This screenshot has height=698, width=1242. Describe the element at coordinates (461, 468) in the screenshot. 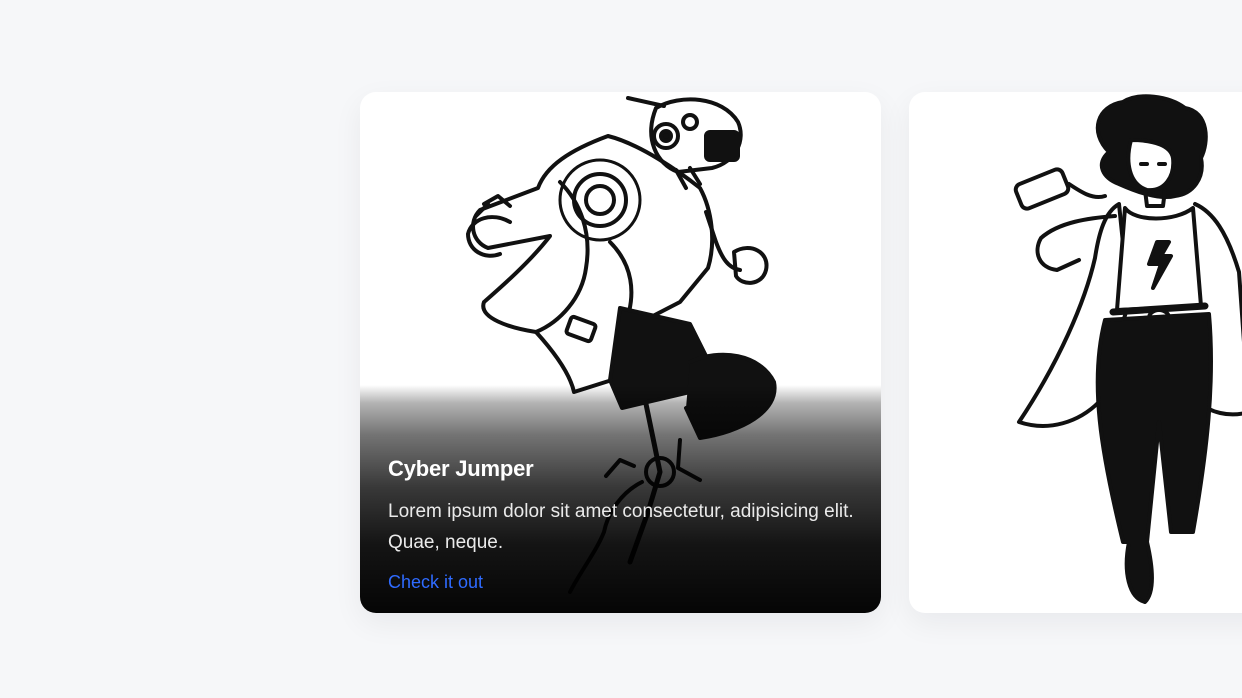

I see `card-title: Cyber Jumper` at that location.